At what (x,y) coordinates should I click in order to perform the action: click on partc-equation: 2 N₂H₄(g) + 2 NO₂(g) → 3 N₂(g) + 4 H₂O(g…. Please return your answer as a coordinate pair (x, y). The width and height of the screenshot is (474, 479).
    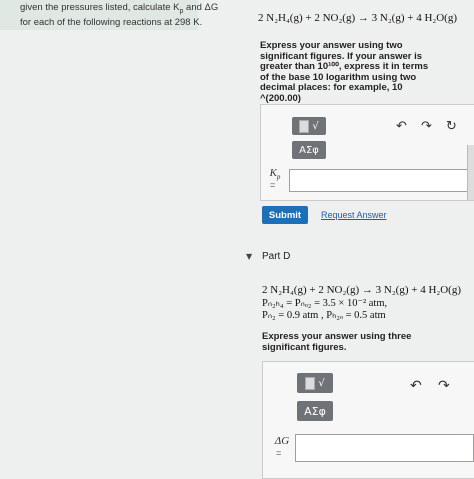
    Looking at the image, I should click on (357, 18).